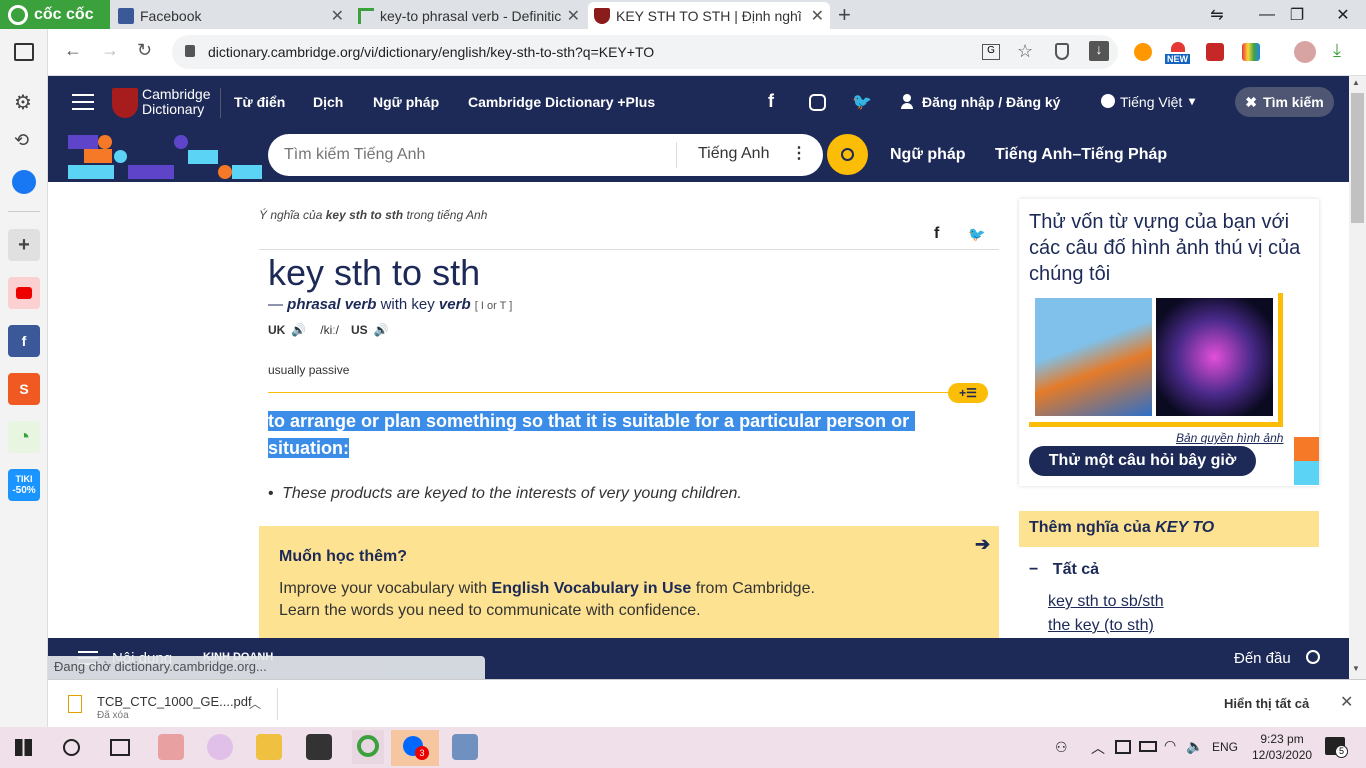  What do you see at coordinates (1025, 51) in the screenshot?
I see `bookmark-star-icon: ☆` at bounding box center [1025, 51].